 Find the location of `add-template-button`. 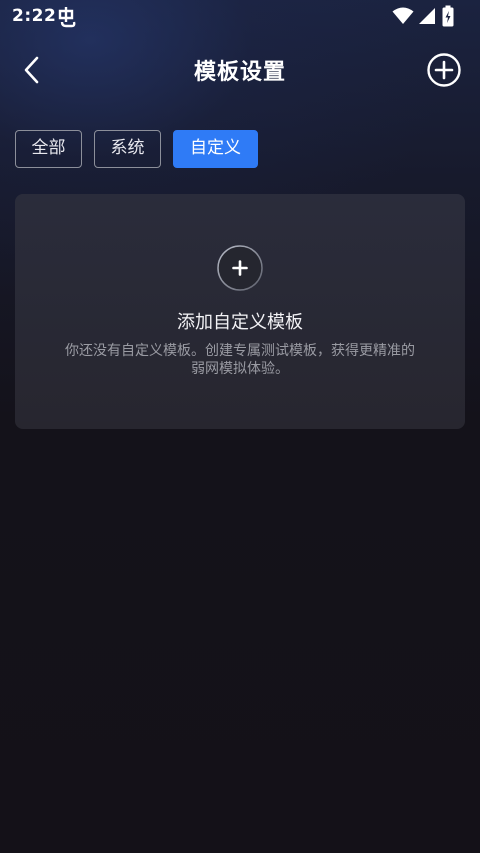

add-template-button is located at coordinates (444, 70).